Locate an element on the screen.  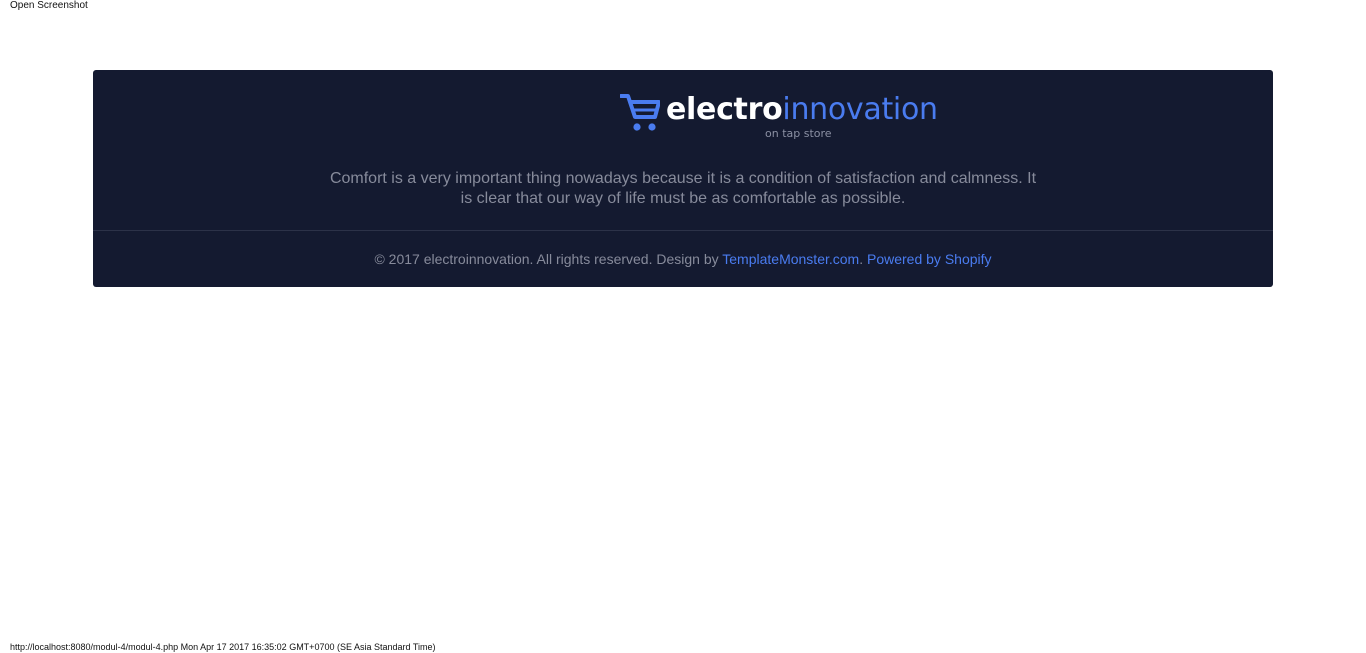
templatemonster-link: TemplateMonster.com is located at coordinates (790, 259).